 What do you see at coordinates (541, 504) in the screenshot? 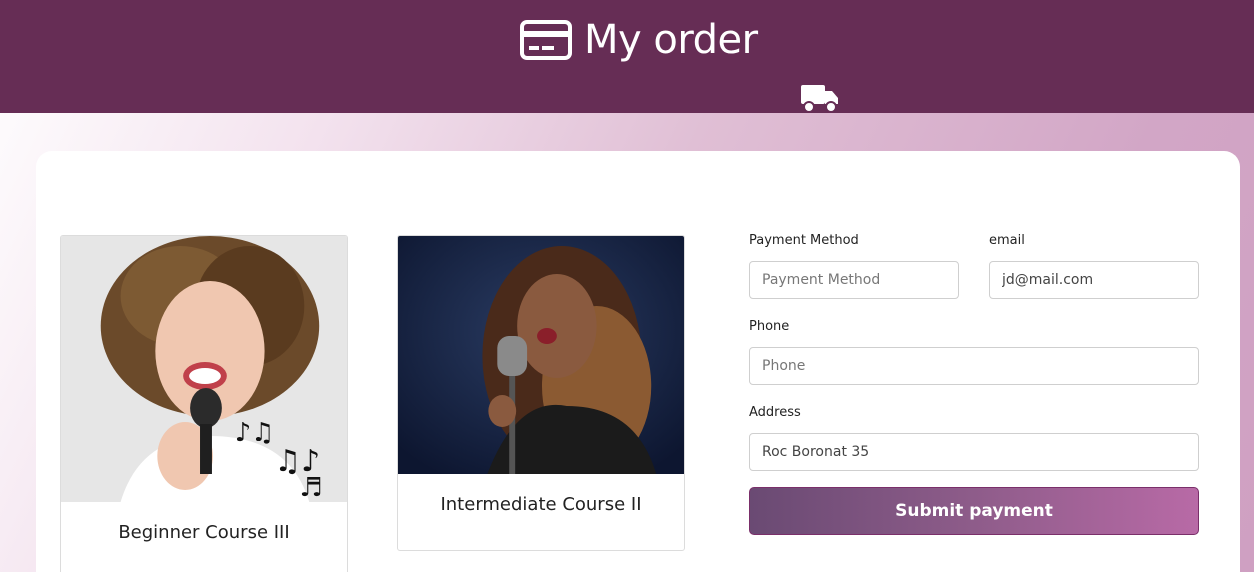
I see `course-title: Intermediate Course II` at bounding box center [541, 504].